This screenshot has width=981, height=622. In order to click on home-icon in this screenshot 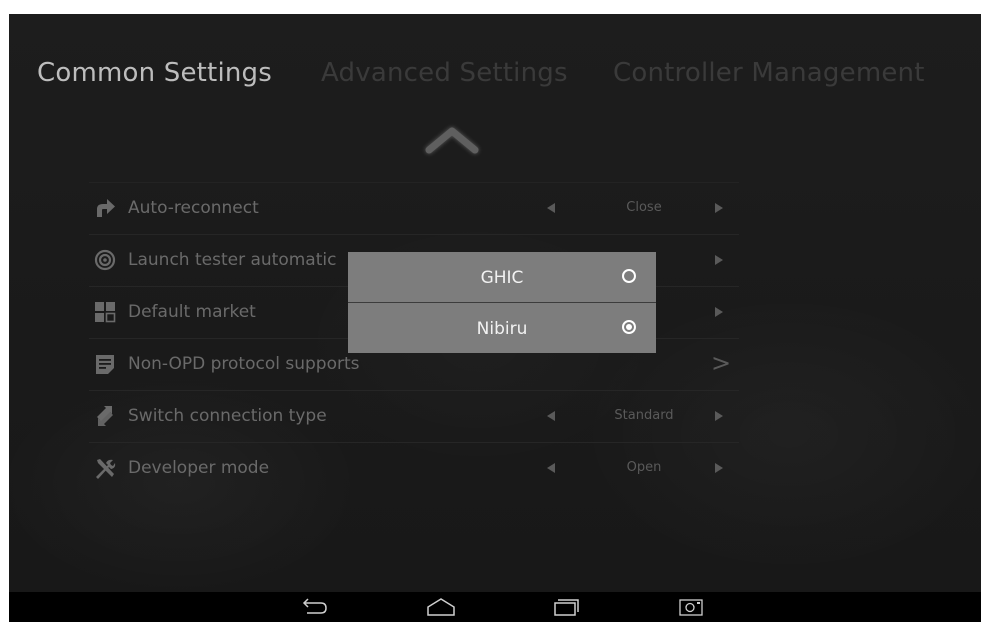, I will do `click(441, 607)`.